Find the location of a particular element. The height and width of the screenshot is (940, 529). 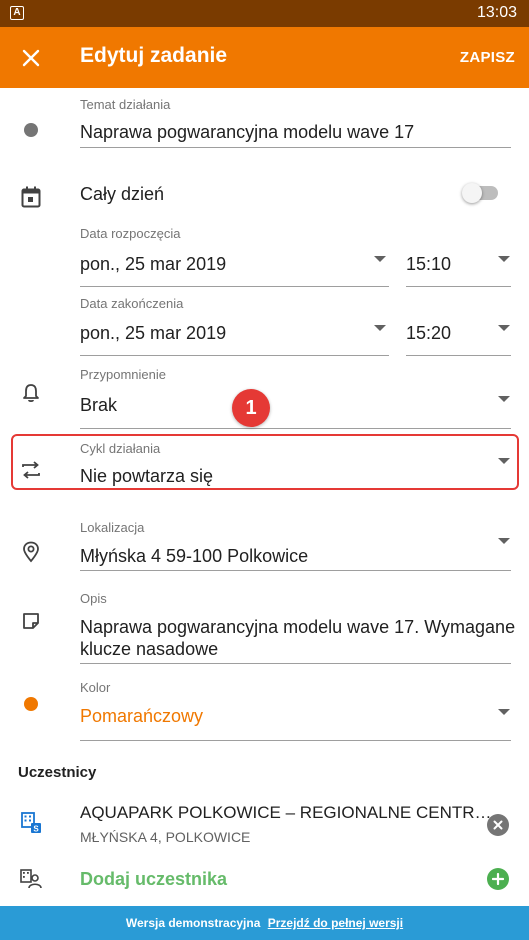

company-icon: S is located at coordinates (31, 823).